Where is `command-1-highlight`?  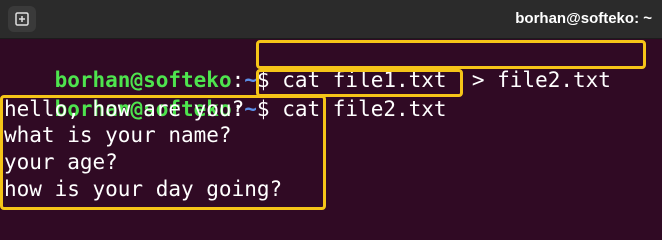 command-1-highlight is located at coordinates (451, 54).